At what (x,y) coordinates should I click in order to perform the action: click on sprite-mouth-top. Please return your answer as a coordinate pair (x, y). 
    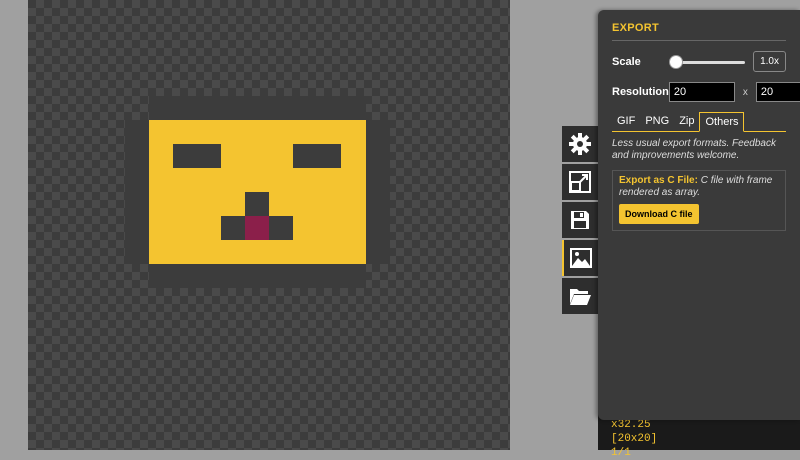
    Looking at the image, I should click on (257, 204).